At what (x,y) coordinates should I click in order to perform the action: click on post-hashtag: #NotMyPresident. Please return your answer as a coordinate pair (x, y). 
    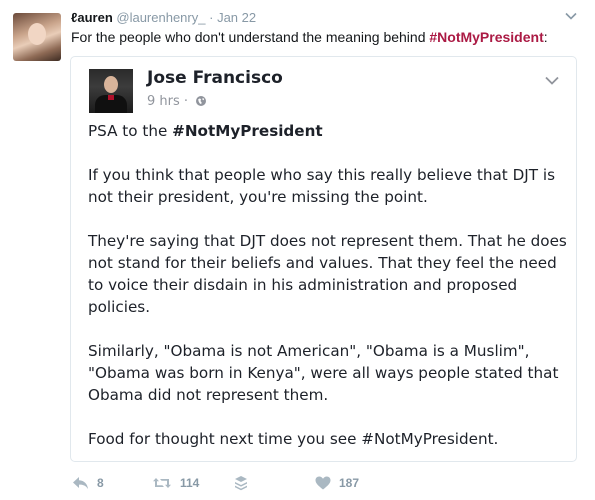
    Looking at the image, I should click on (247, 131).